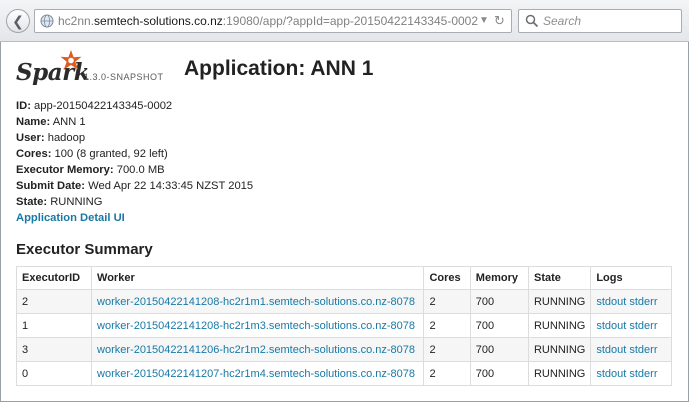 This screenshot has width=689, height=402. Describe the element at coordinates (65, 170) in the screenshot. I see `info-key: Executor Memory:` at that location.